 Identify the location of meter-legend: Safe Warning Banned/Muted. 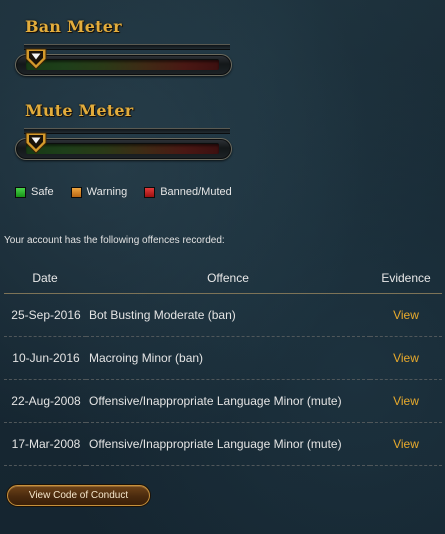
(132, 192).